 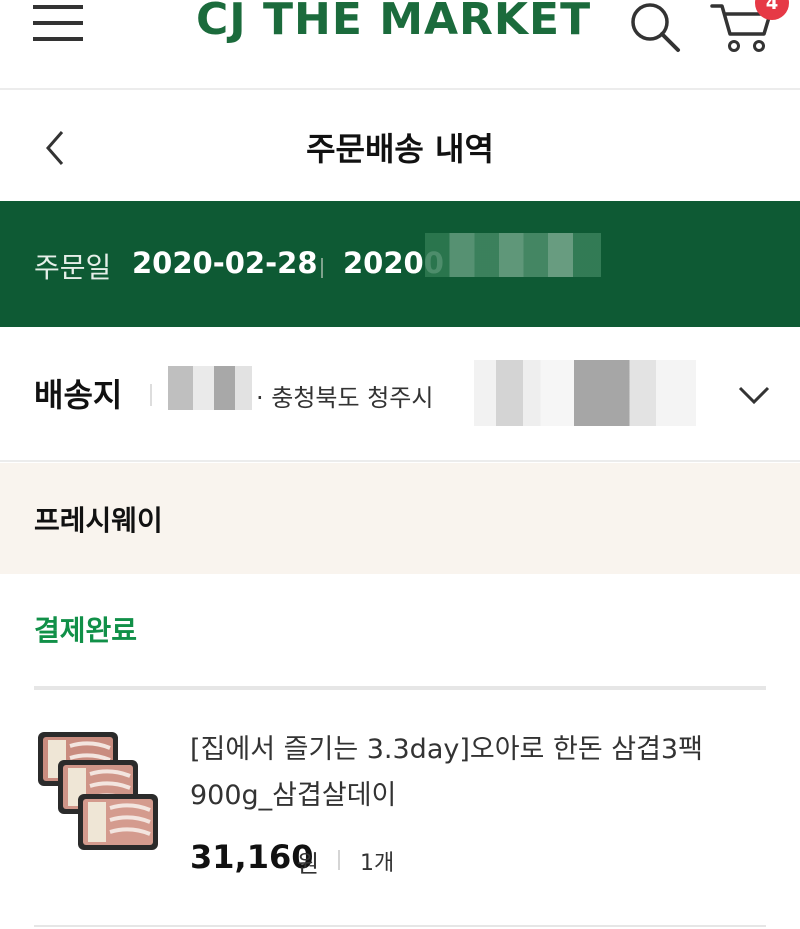 I want to click on order-date: 2020-02-28, so click(x=225, y=263).